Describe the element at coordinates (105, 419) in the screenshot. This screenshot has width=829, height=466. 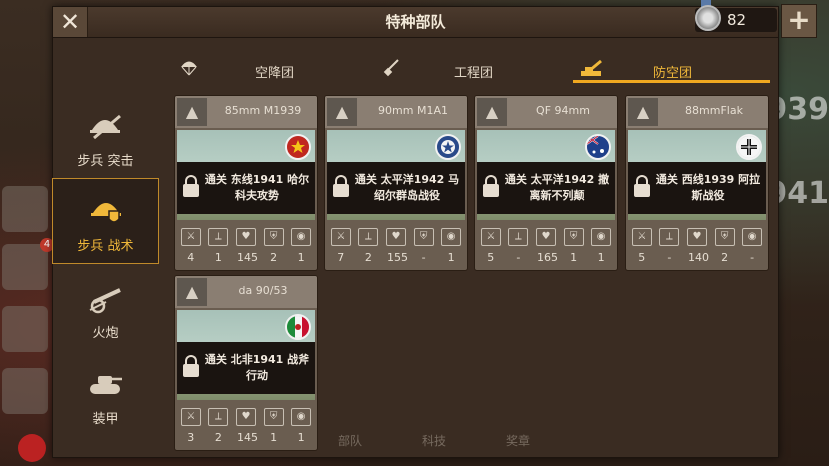
I see `sidebar-item-label: 装甲` at that location.